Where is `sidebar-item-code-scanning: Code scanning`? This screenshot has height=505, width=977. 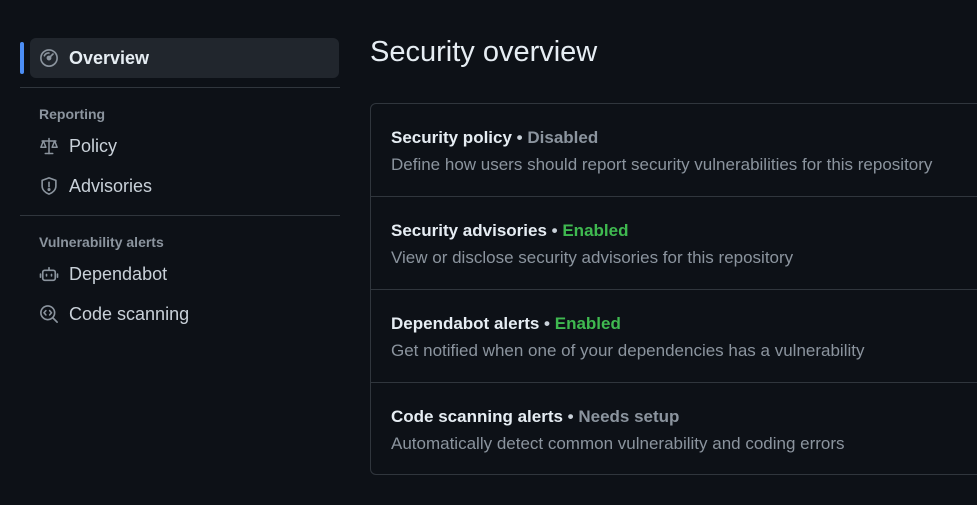
sidebar-item-code-scanning: Code scanning is located at coordinates (184, 314).